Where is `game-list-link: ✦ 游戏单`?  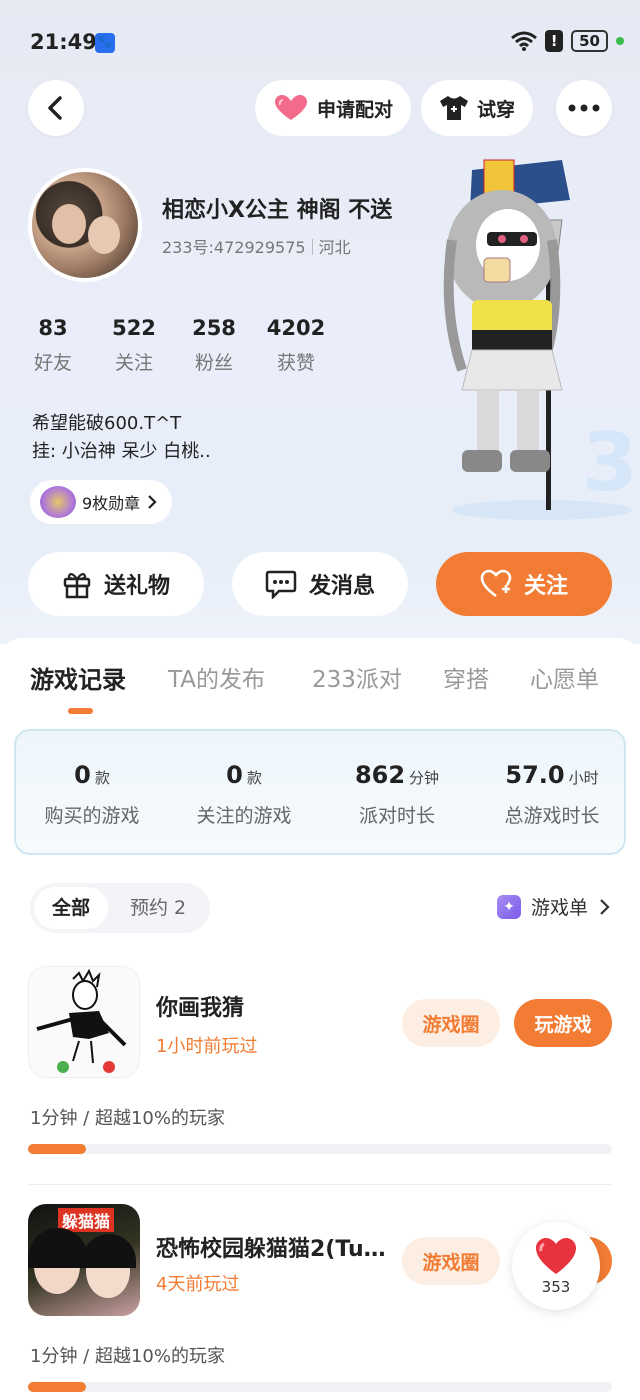 game-list-link: ✦ 游戏单 is located at coordinates (553, 906).